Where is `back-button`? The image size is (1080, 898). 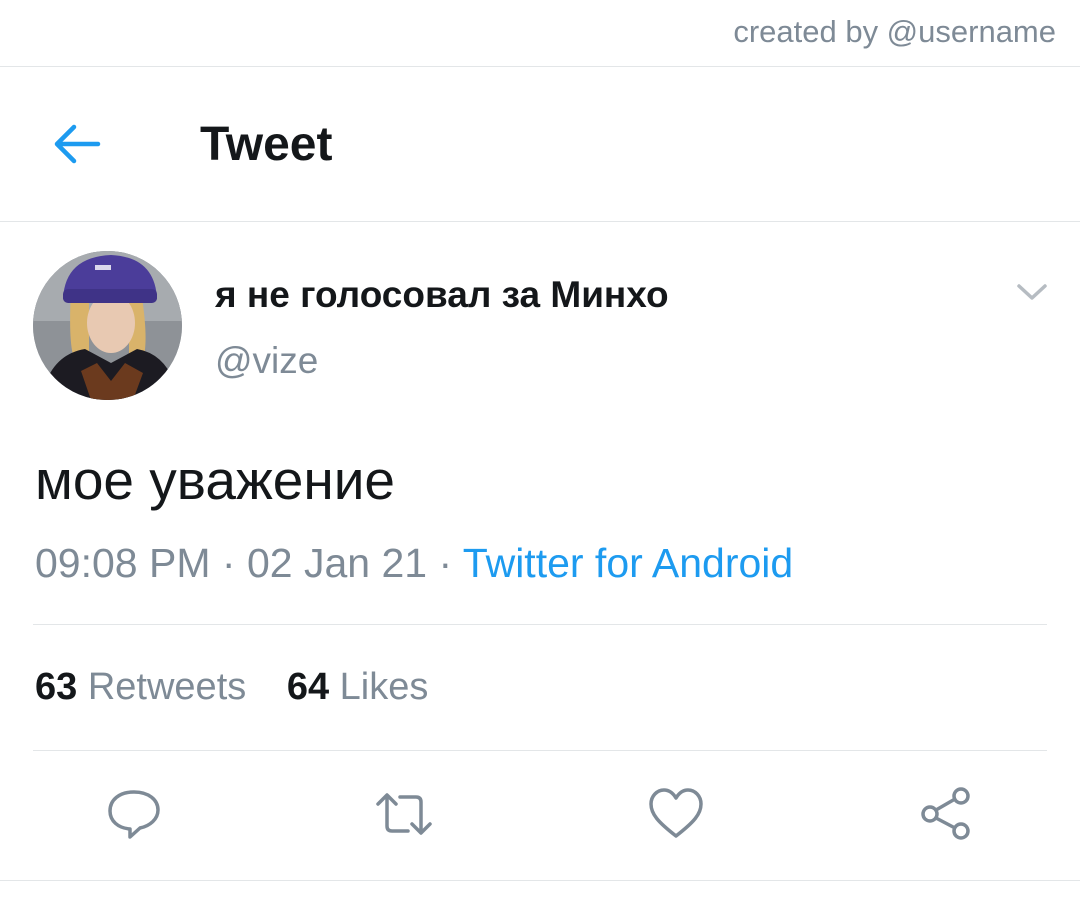 back-button is located at coordinates (76, 144).